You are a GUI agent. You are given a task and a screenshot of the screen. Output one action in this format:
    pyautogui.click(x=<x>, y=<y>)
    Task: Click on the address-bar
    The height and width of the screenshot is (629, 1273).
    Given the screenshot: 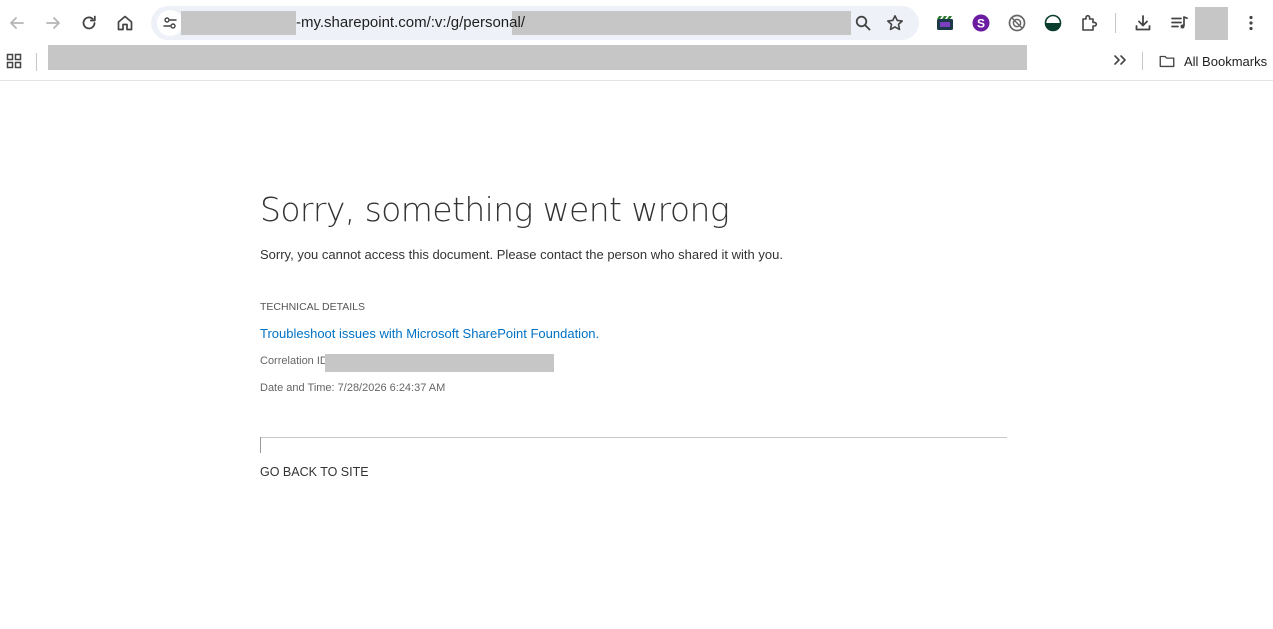 What is the action you would take?
    pyautogui.click(x=535, y=23)
    